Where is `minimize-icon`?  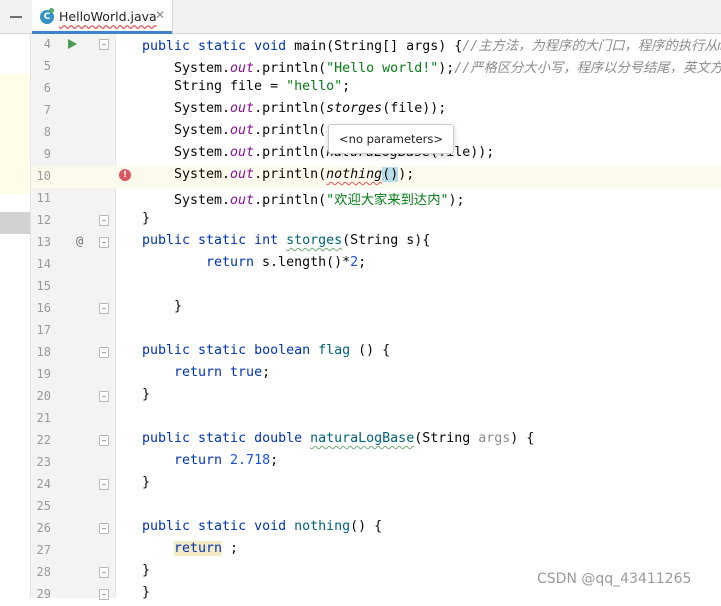 minimize-icon is located at coordinates (16, 17).